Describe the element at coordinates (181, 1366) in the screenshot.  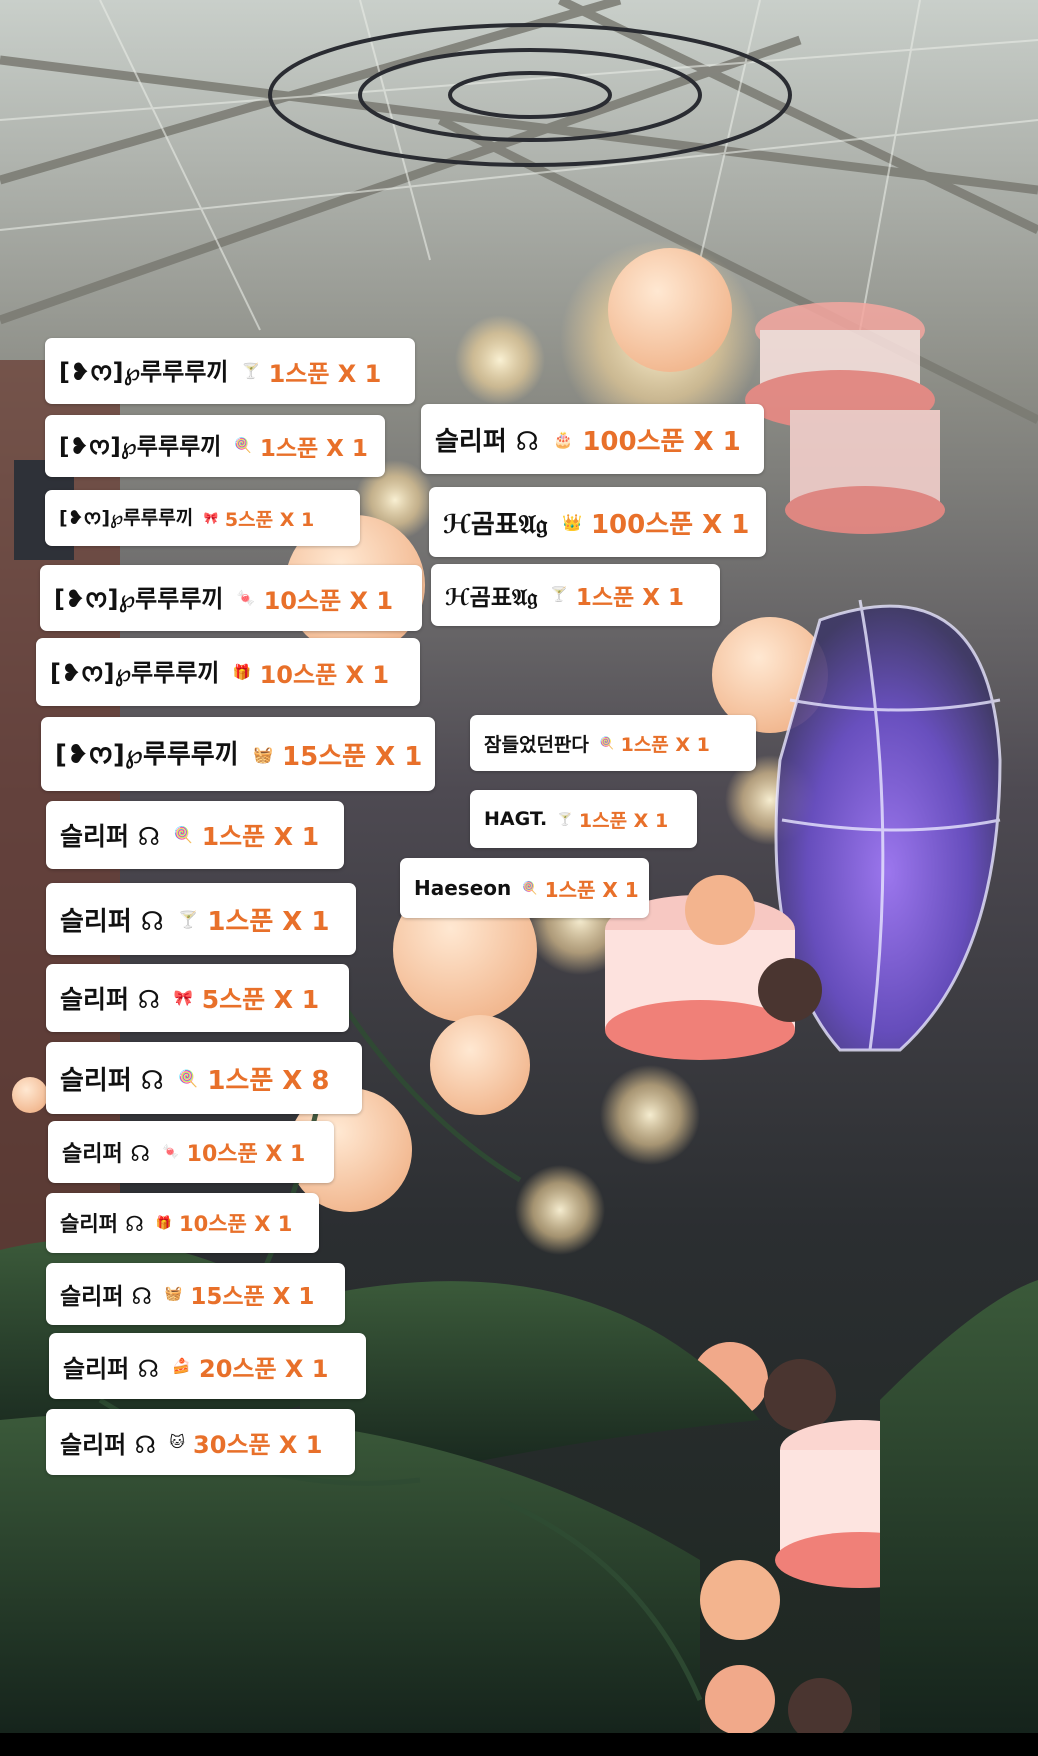
I see `gift-icon: 🍰` at that location.